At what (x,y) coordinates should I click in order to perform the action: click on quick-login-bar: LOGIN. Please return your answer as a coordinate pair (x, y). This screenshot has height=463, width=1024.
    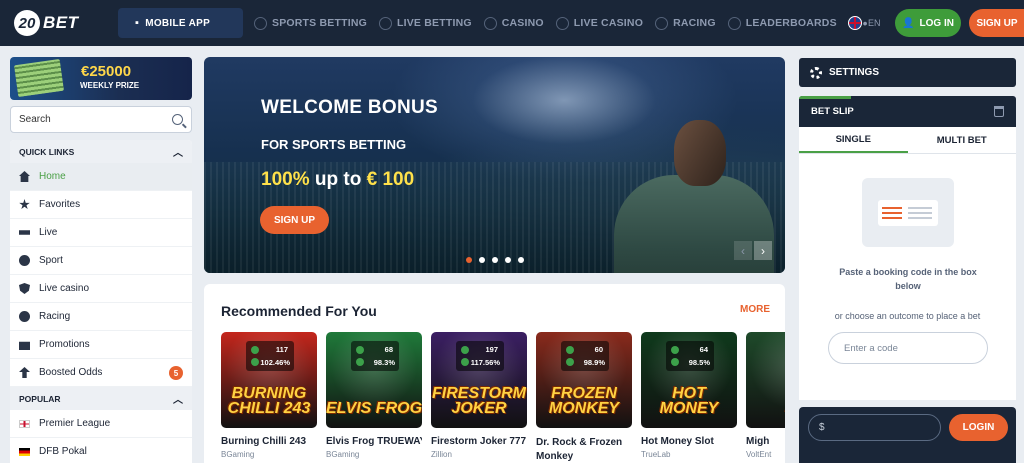
    Looking at the image, I should click on (907, 435).